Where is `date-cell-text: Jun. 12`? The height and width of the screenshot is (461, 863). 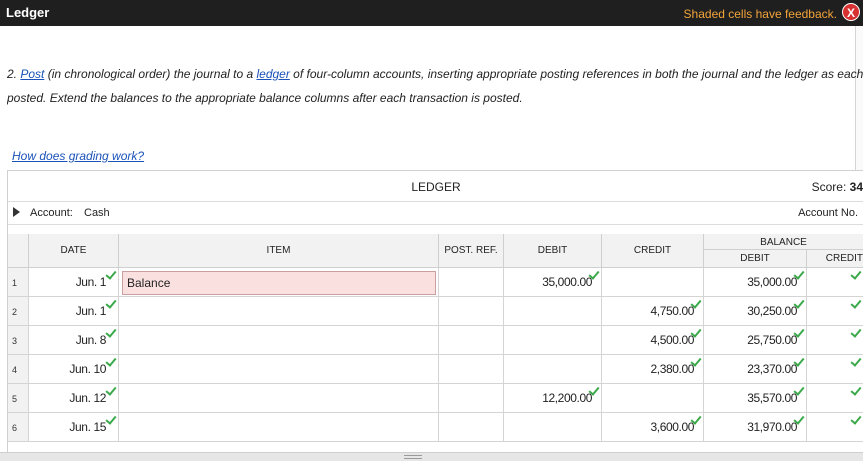
date-cell-text: Jun. 12 is located at coordinates (87, 398).